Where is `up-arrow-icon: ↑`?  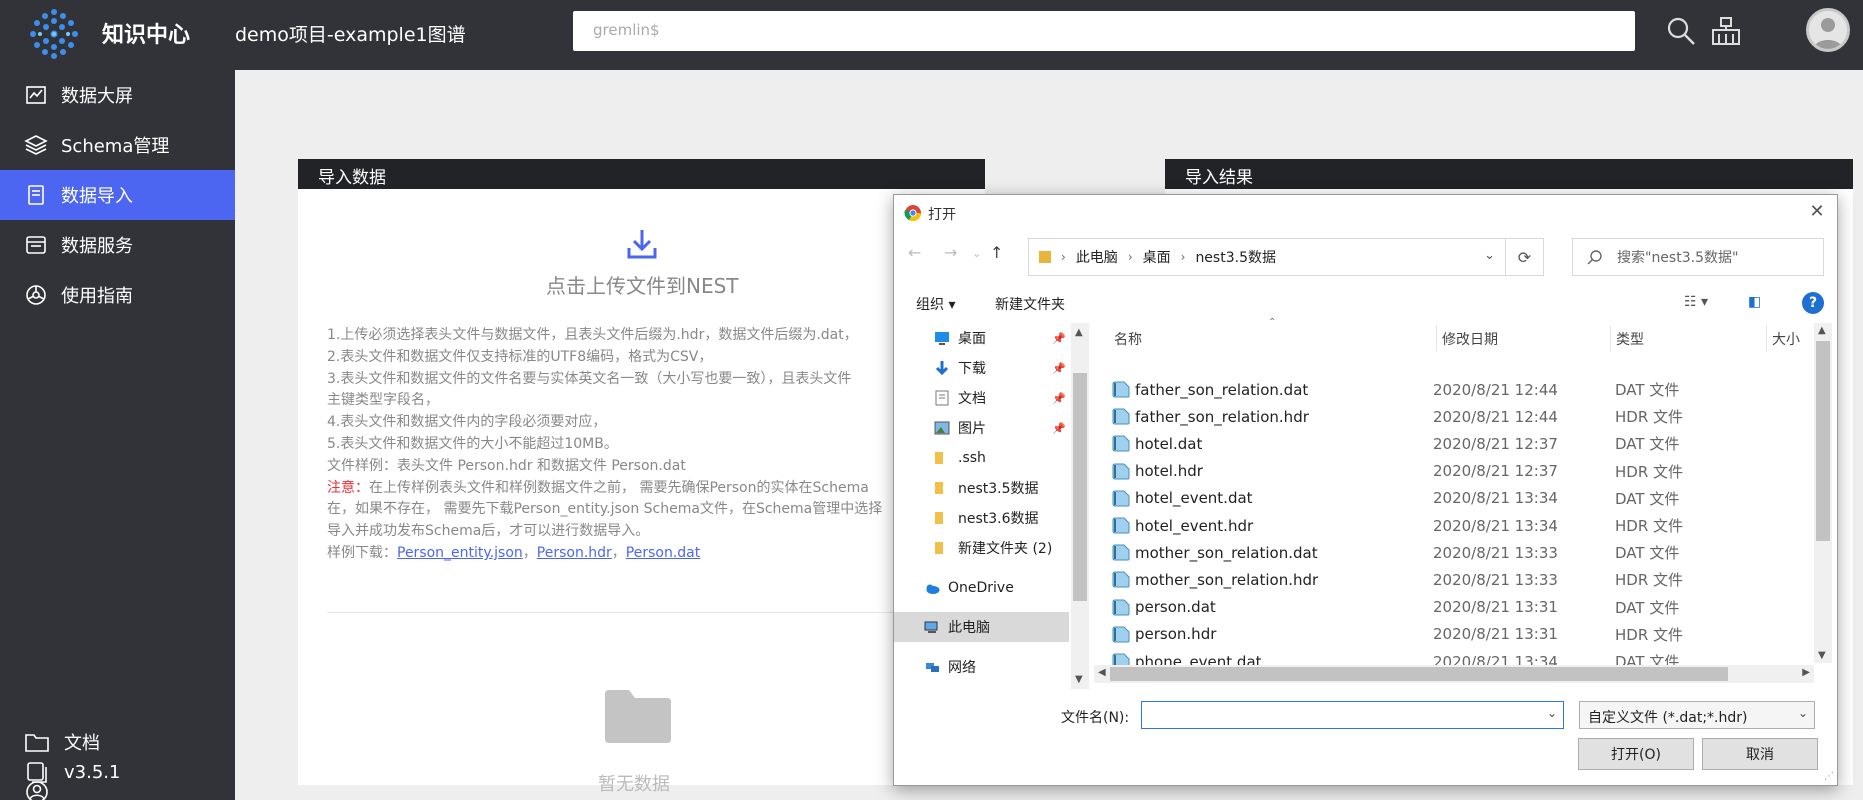 up-arrow-icon: ↑ is located at coordinates (996, 252).